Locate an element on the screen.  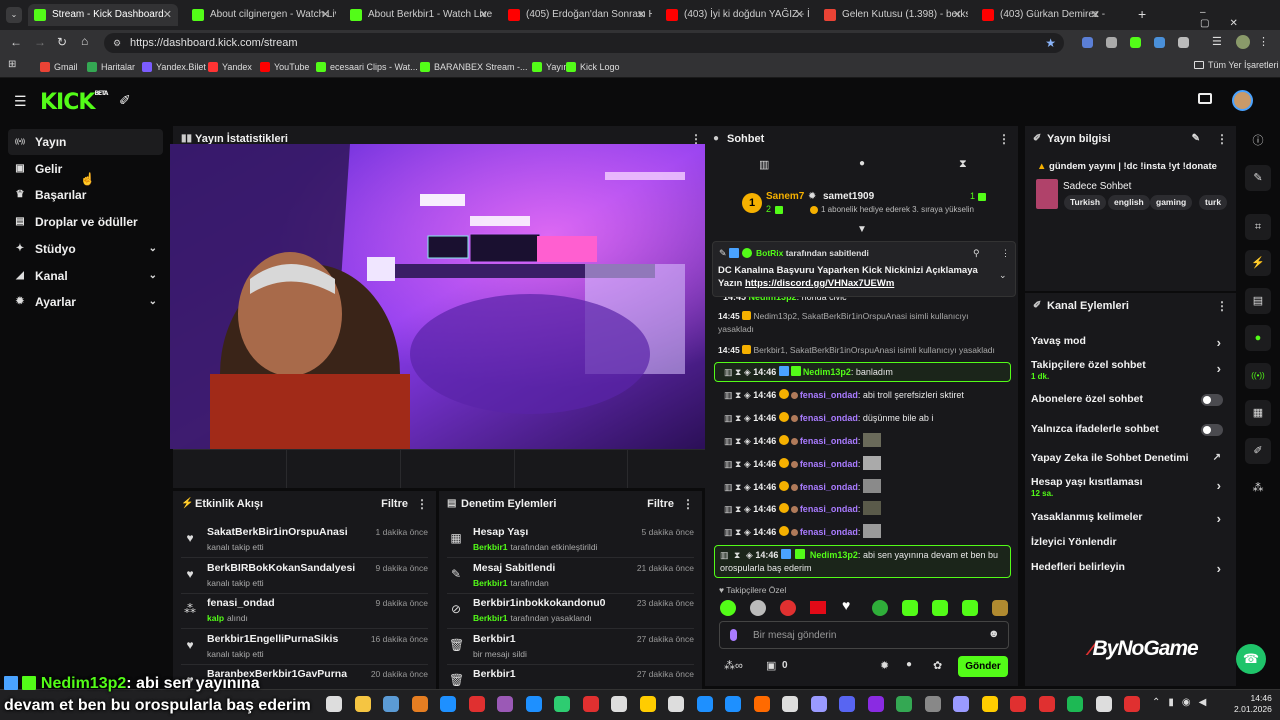
activity-menu-icon: ⋮ is located at coordinates (422, 504).